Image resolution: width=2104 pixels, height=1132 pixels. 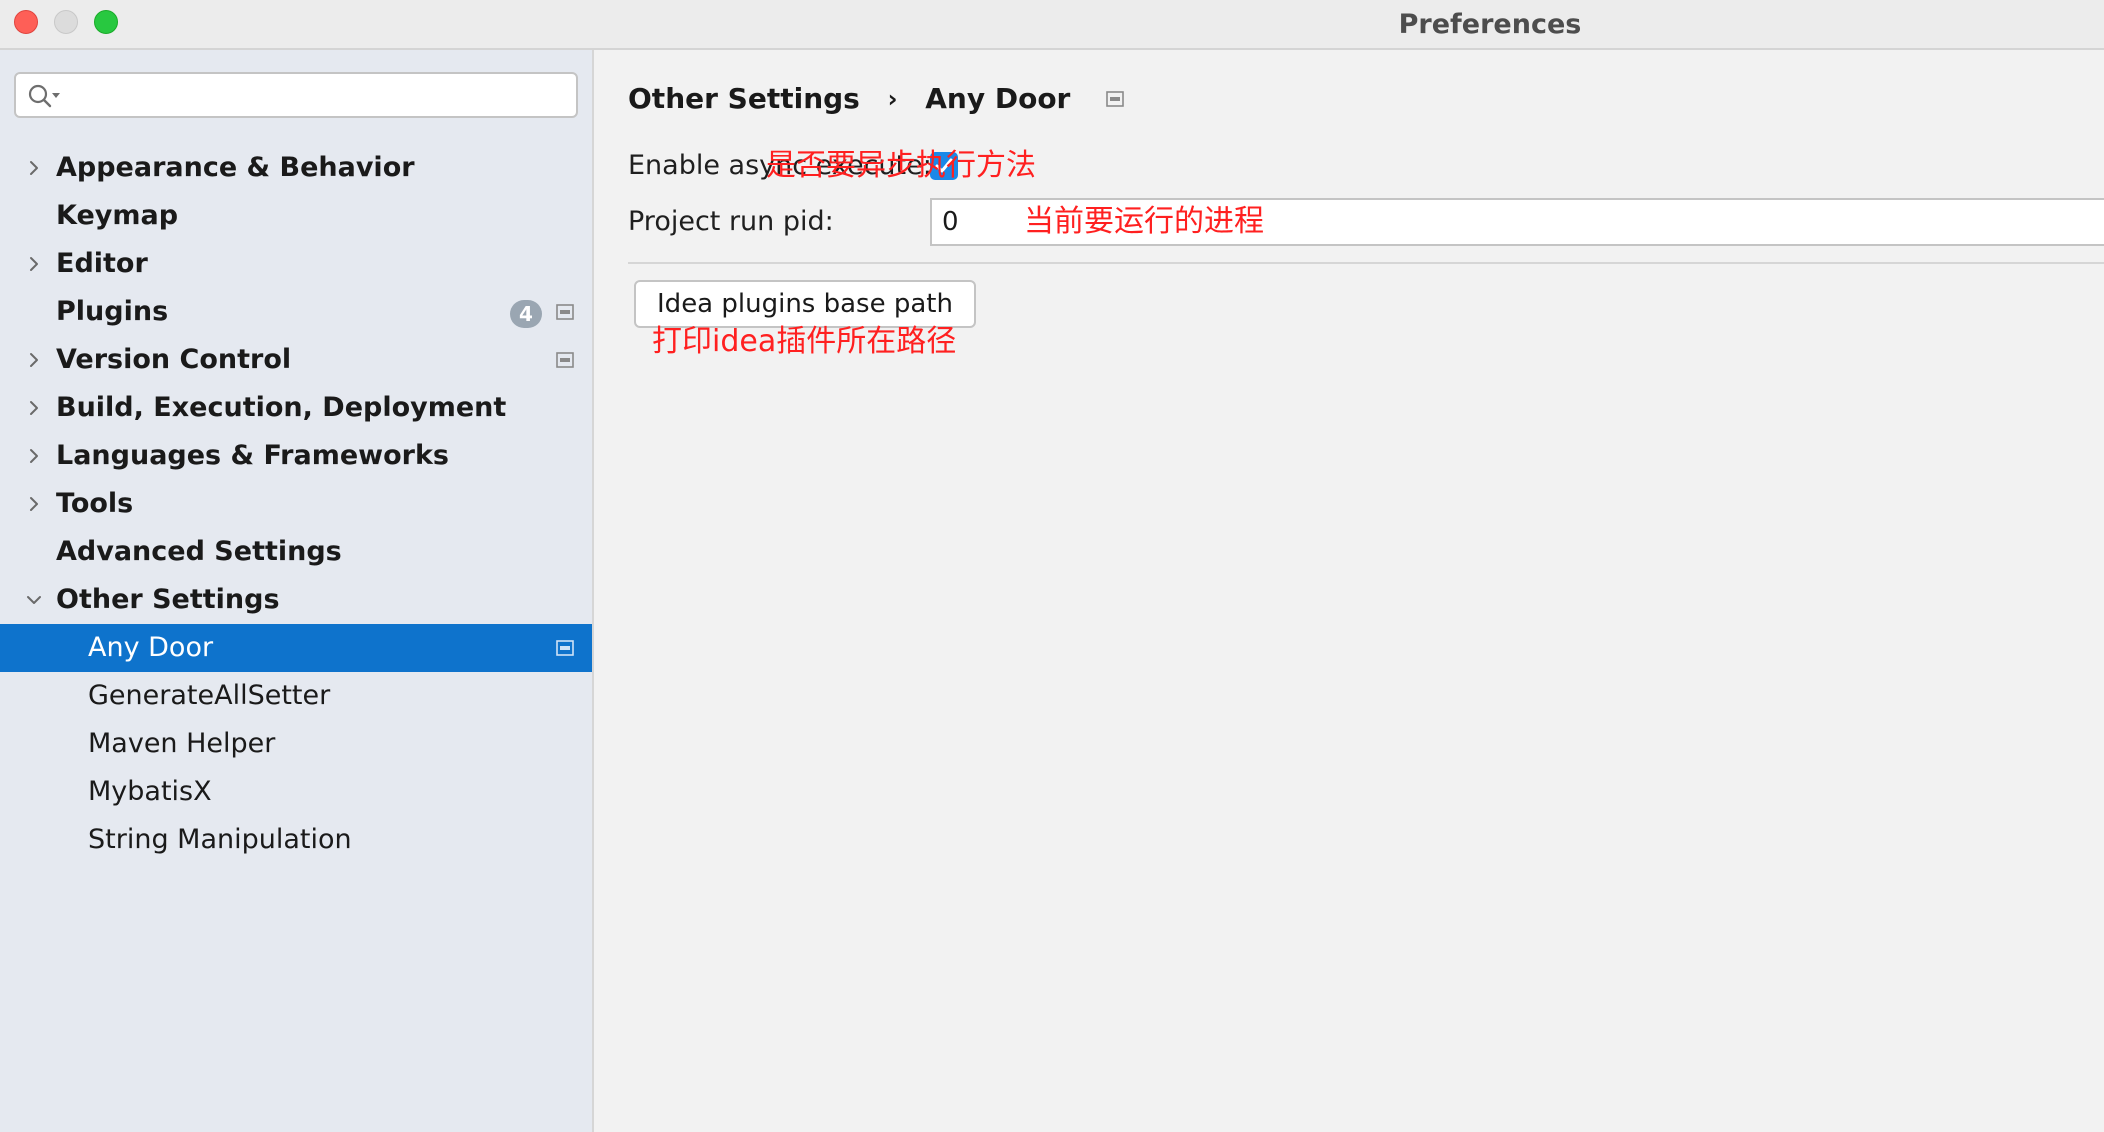 What do you see at coordinates (526, 314) in the screenshot?
I see `updates-count-badge: 4` at bounding box center [526, 314].